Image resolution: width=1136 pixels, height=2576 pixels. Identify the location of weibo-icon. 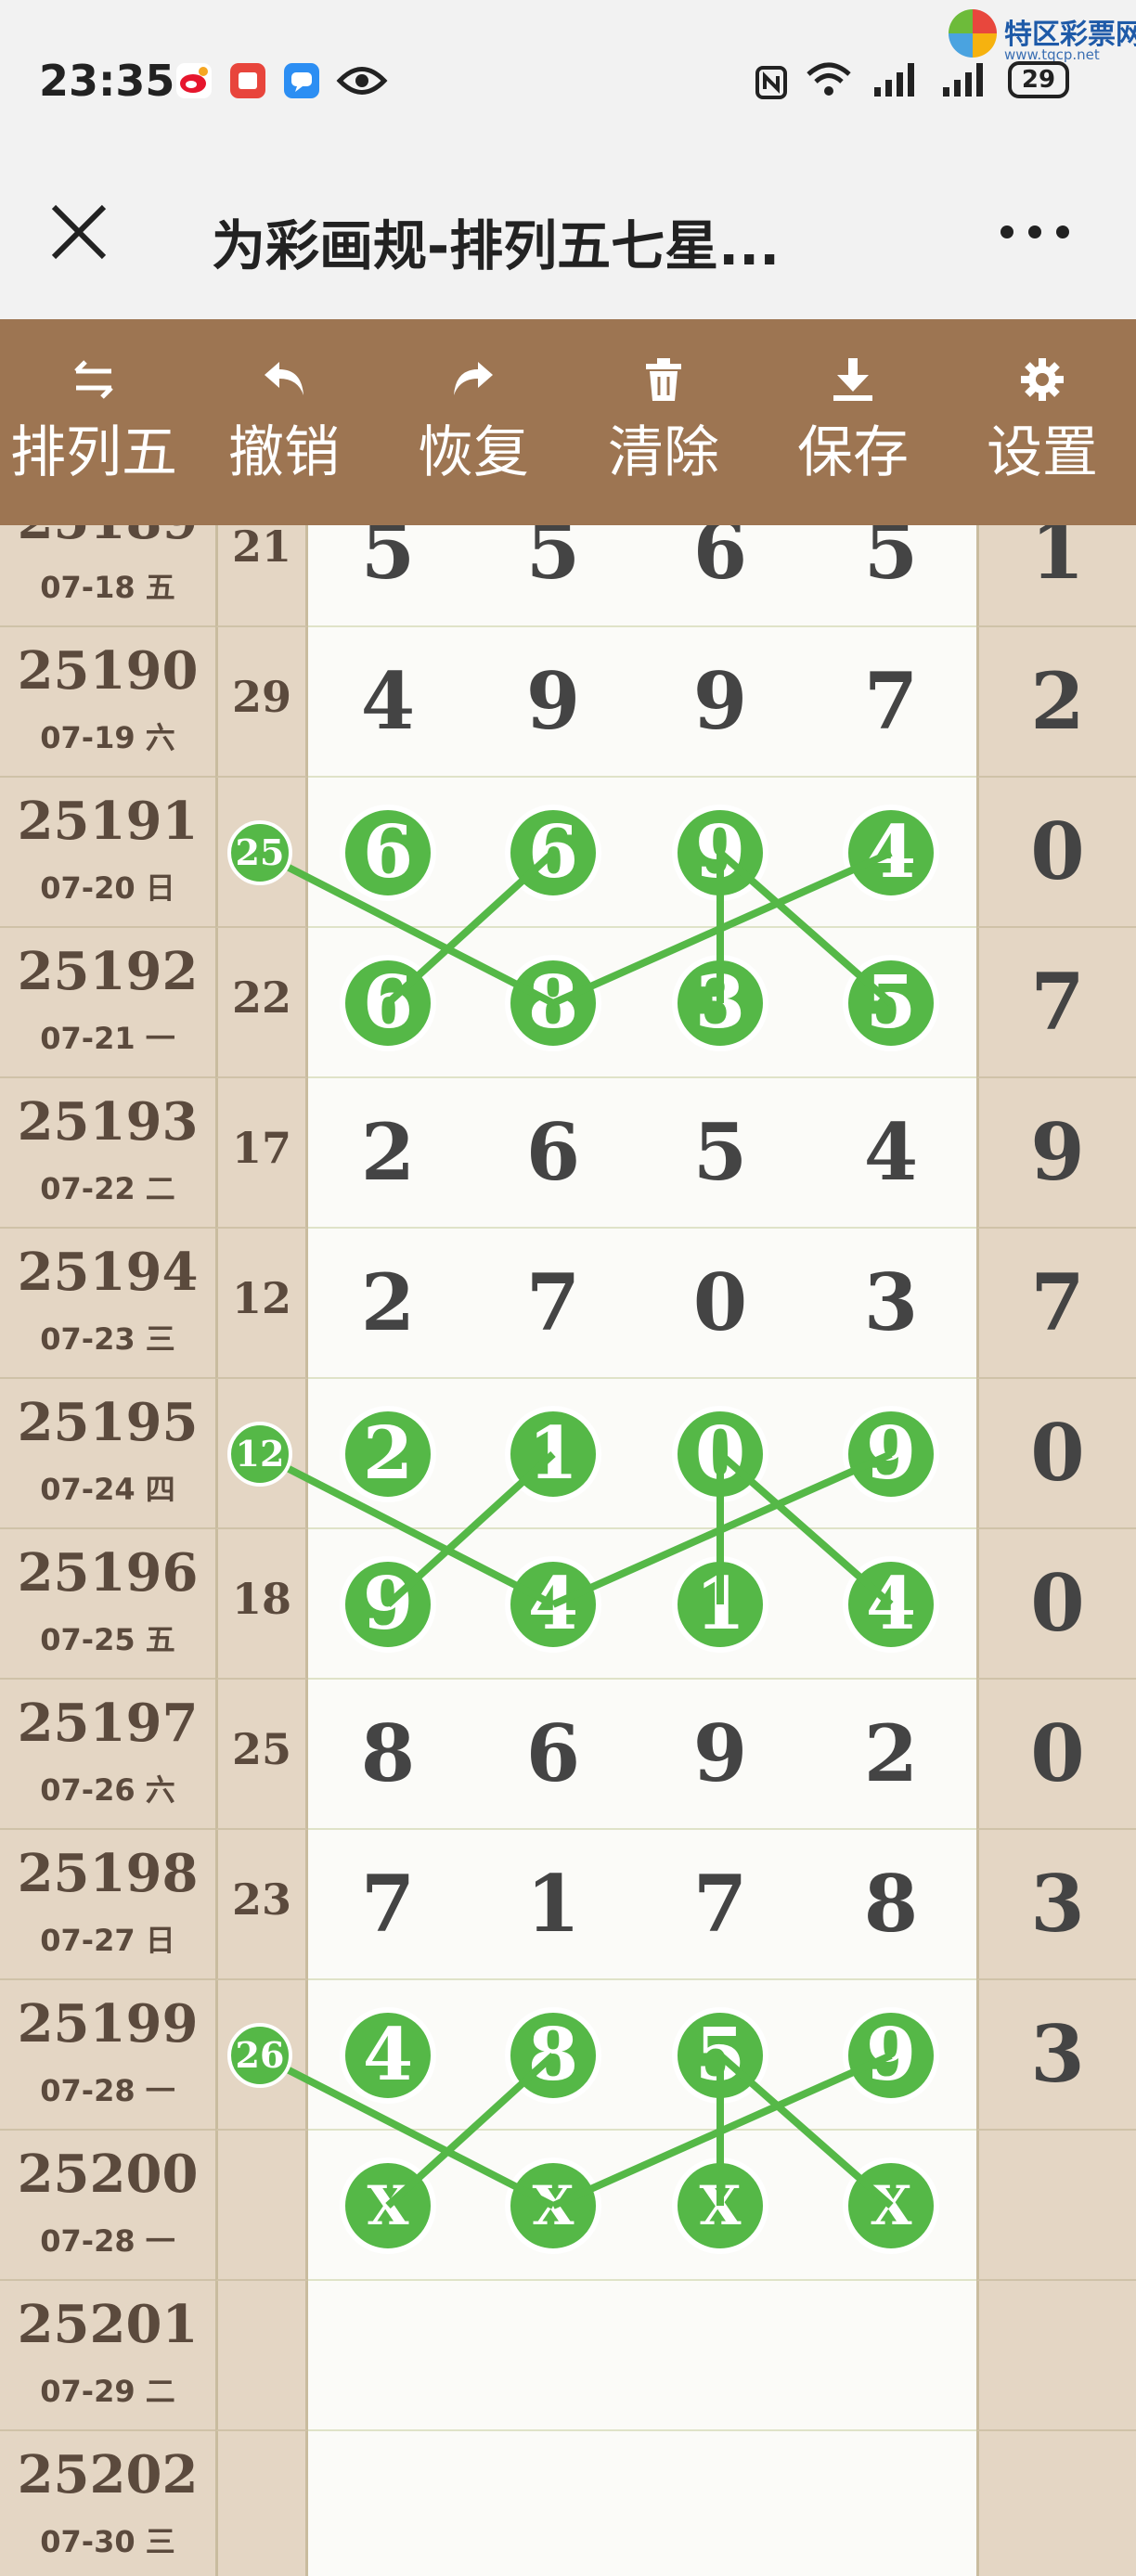
(194, 81).